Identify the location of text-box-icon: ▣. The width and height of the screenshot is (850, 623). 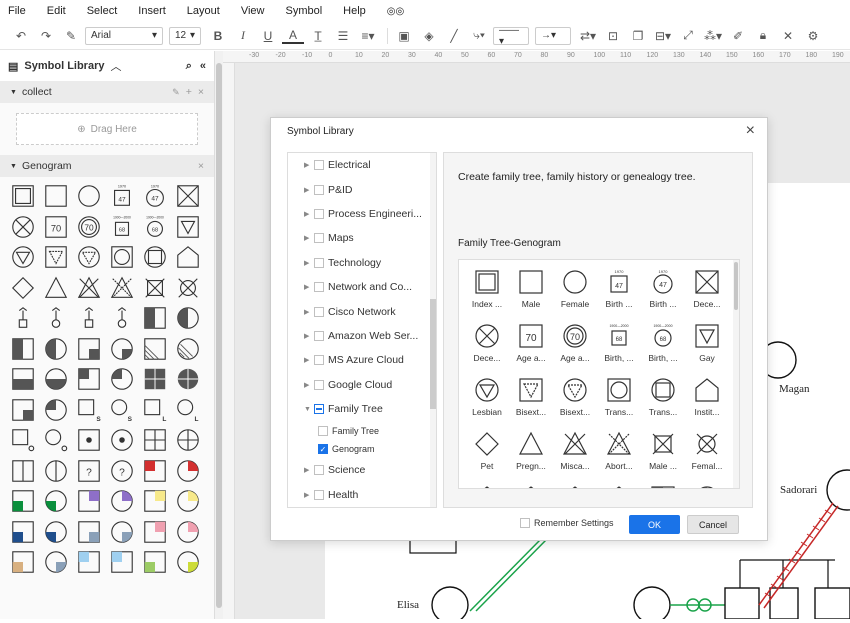
(404, 36).